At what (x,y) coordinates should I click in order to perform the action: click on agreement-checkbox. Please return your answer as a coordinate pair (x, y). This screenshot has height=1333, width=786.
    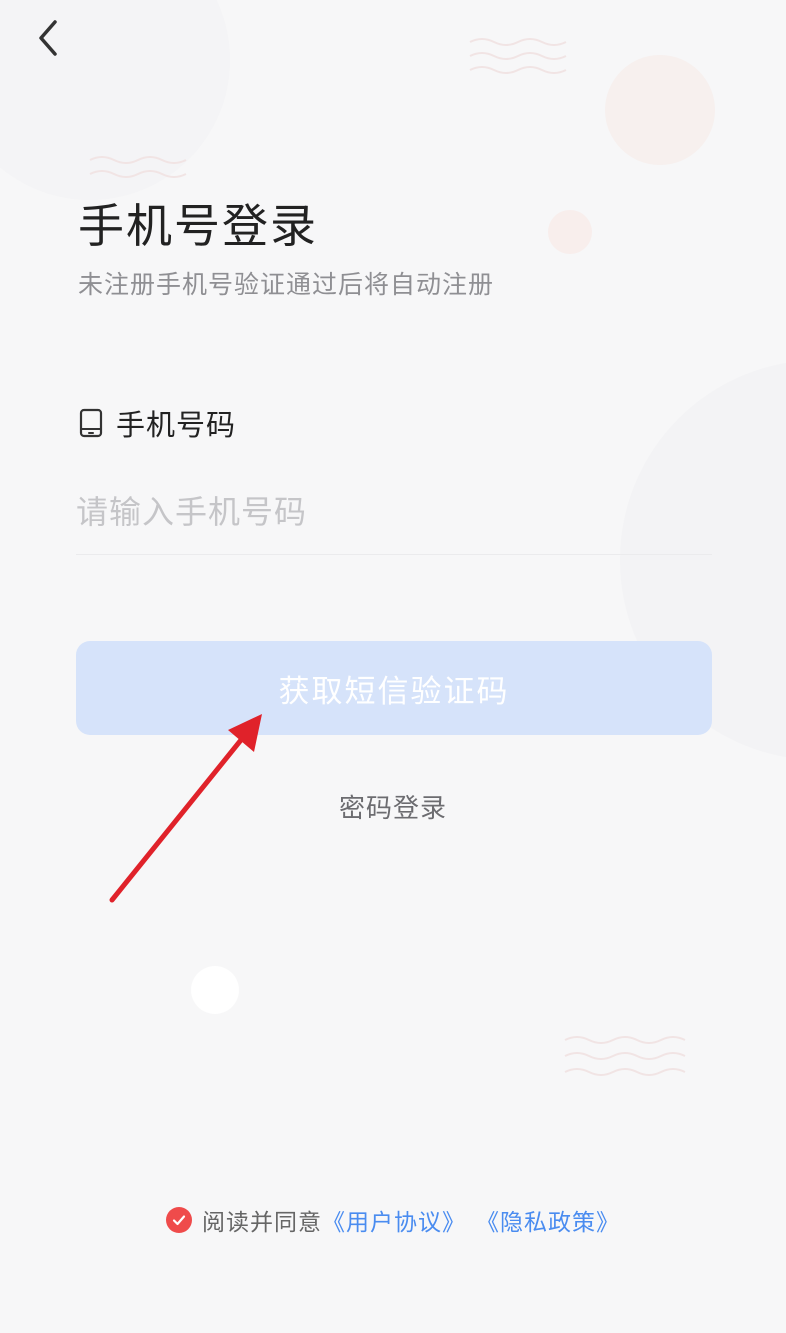
    Looking at the image, I should click on (179, 1220).